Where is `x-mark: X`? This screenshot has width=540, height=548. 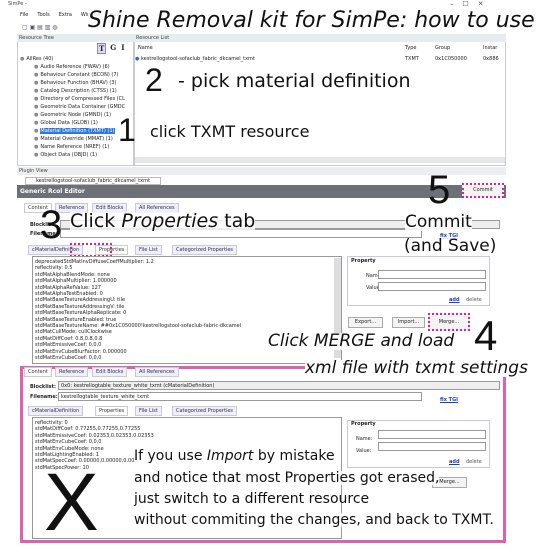
x-mark: X is located at coordinates (71, 502).